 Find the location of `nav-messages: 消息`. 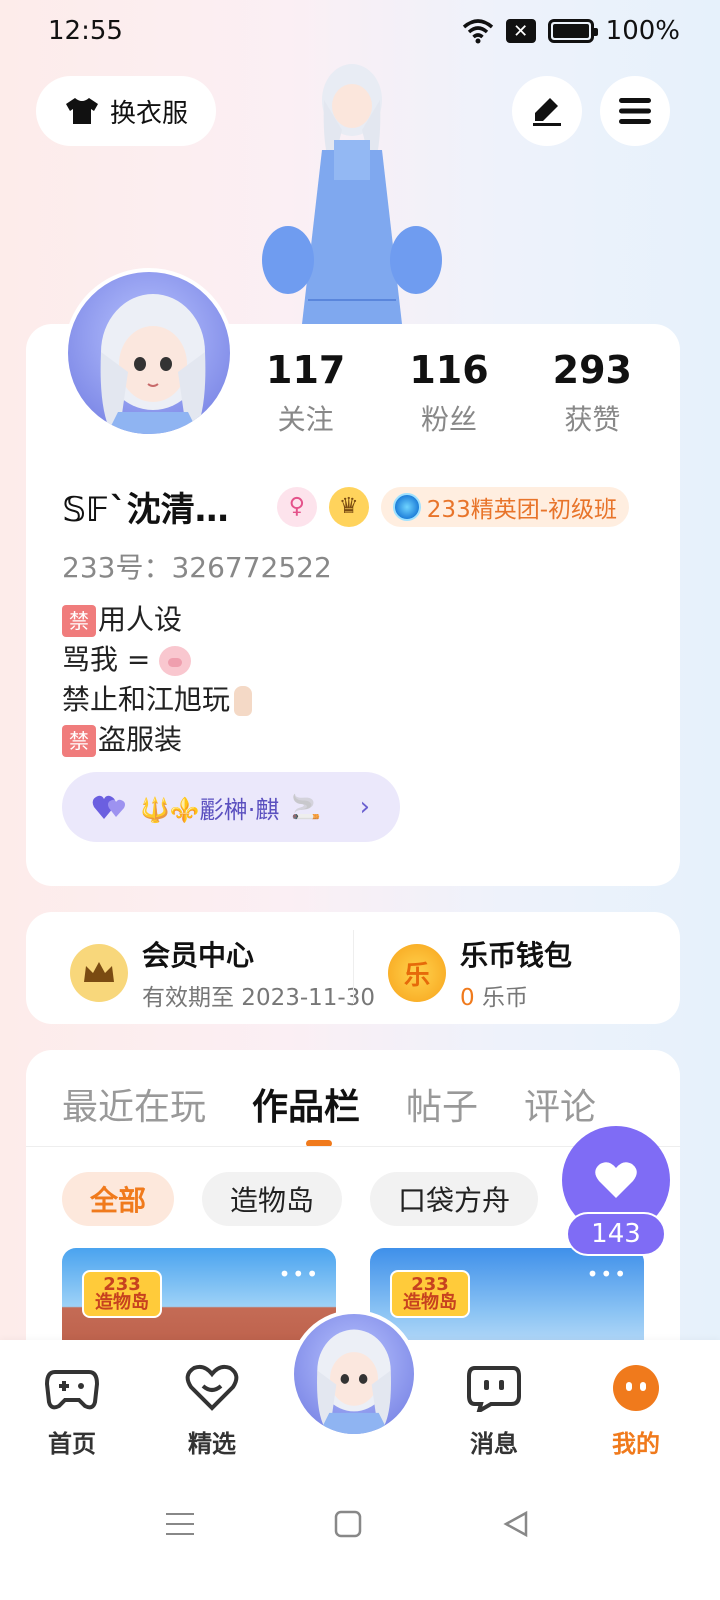

nav-messages: 消息 is located at coordinates (494, 1411).